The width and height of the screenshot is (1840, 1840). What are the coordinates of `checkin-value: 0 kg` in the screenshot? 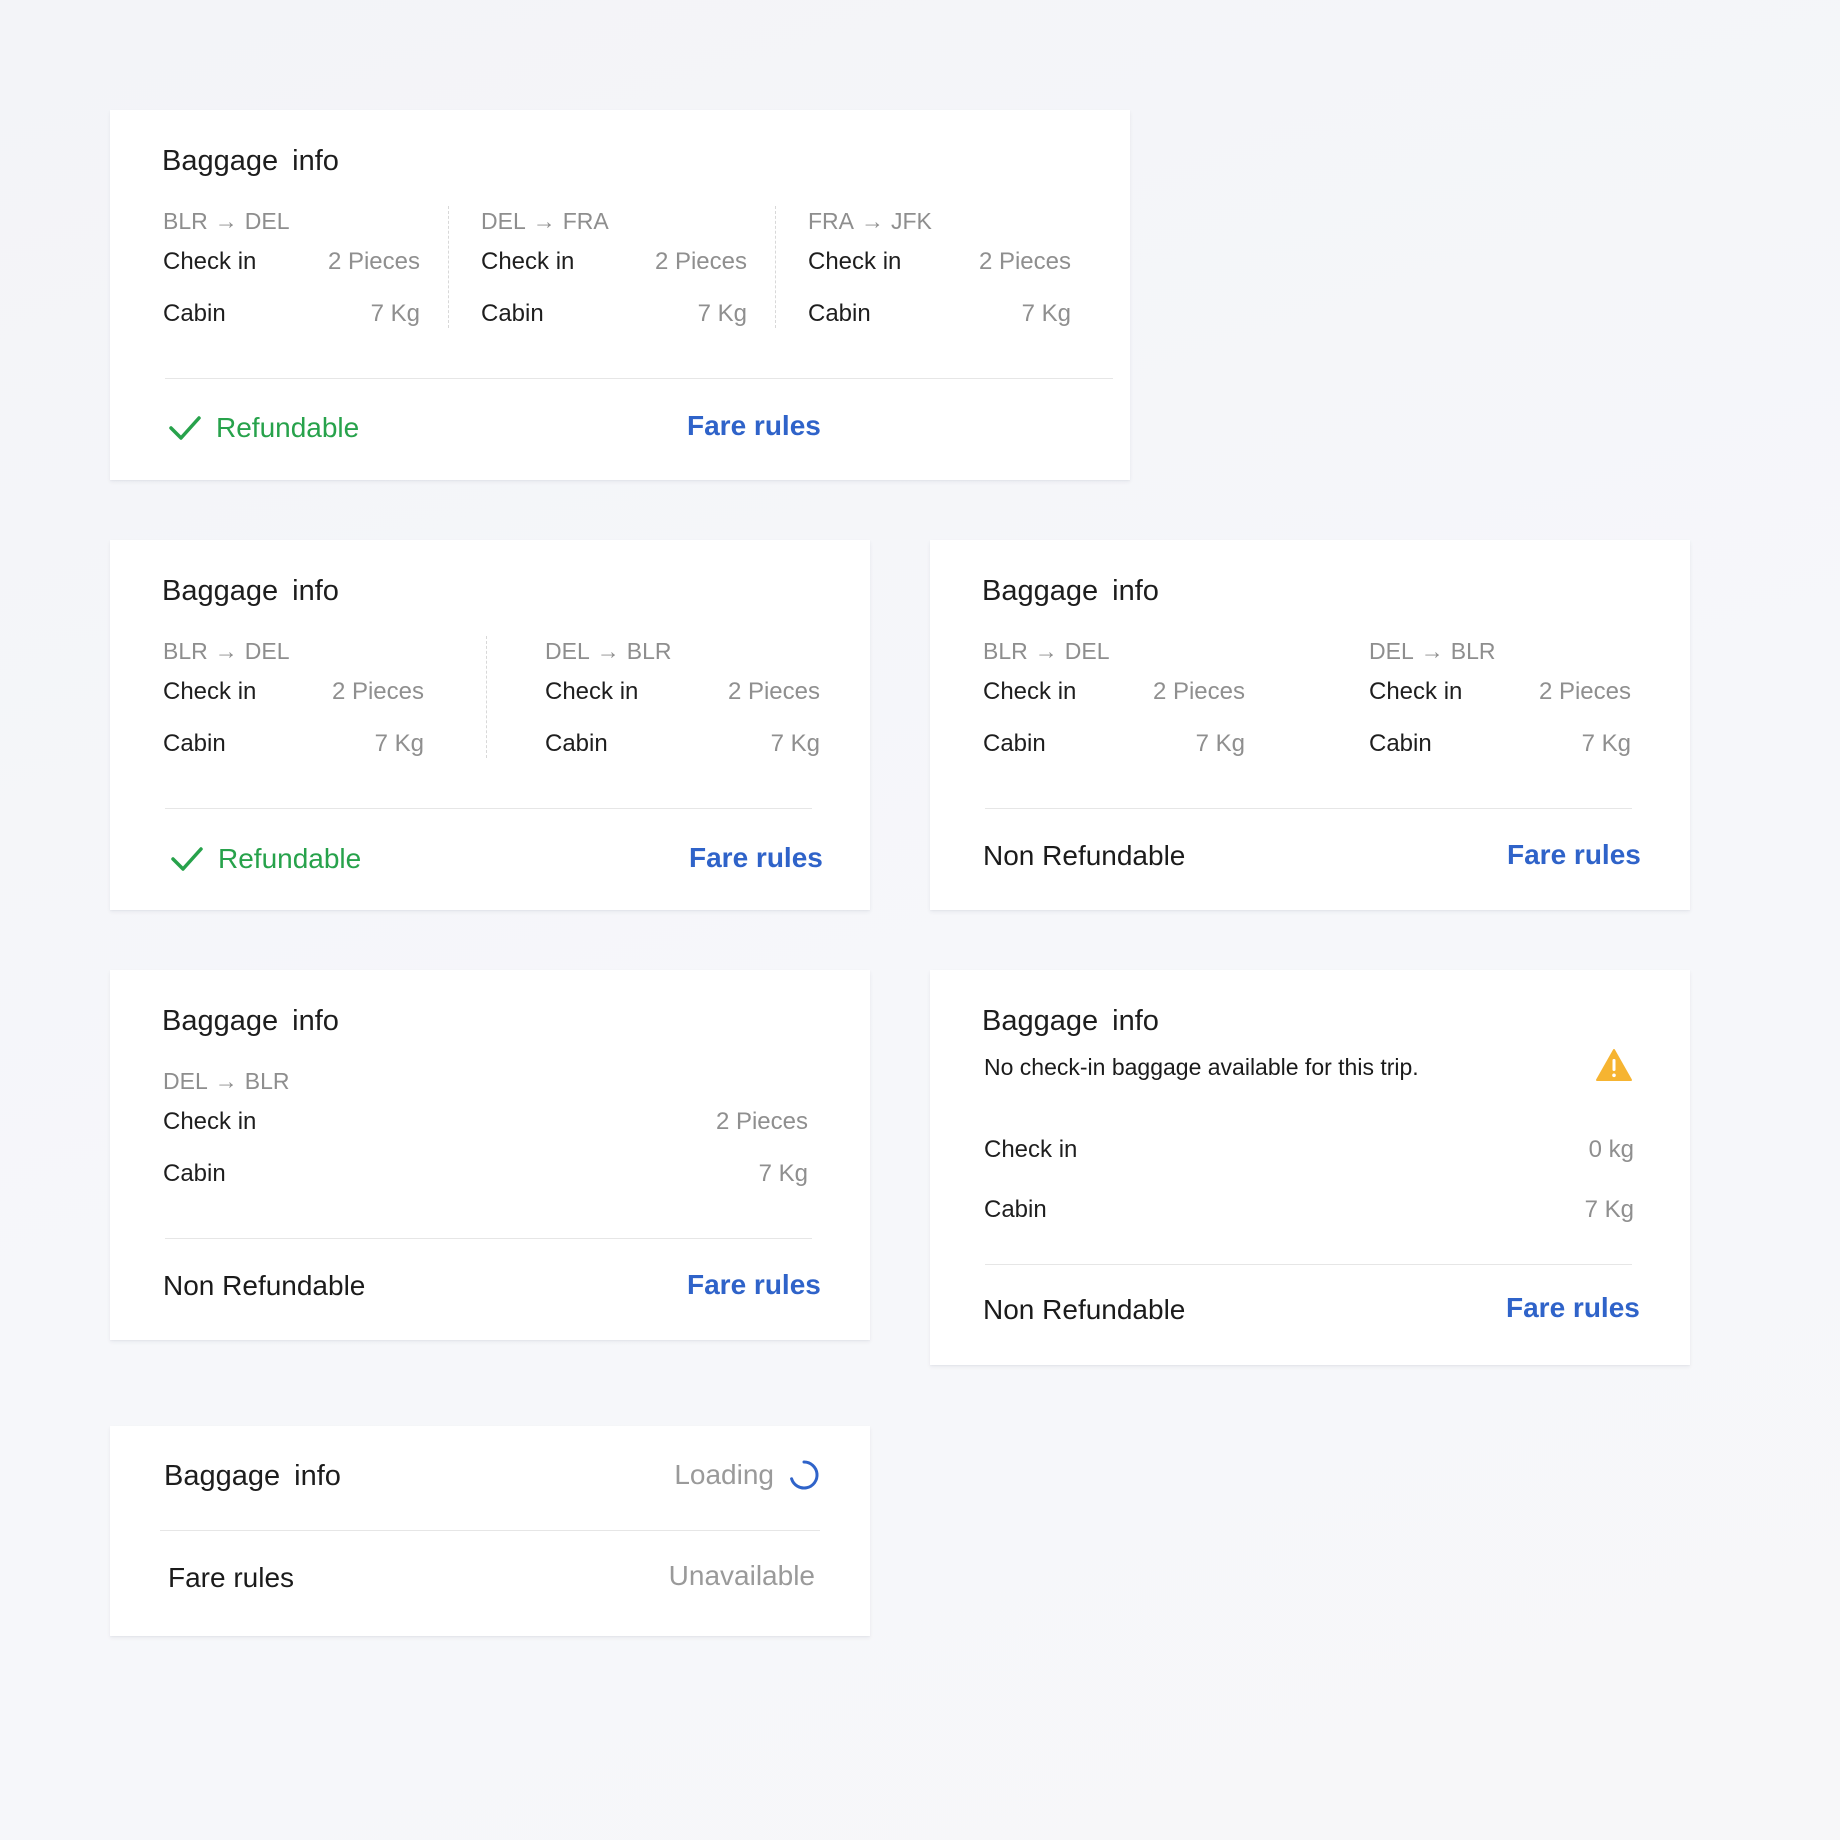 It's located at (1611, 1149).